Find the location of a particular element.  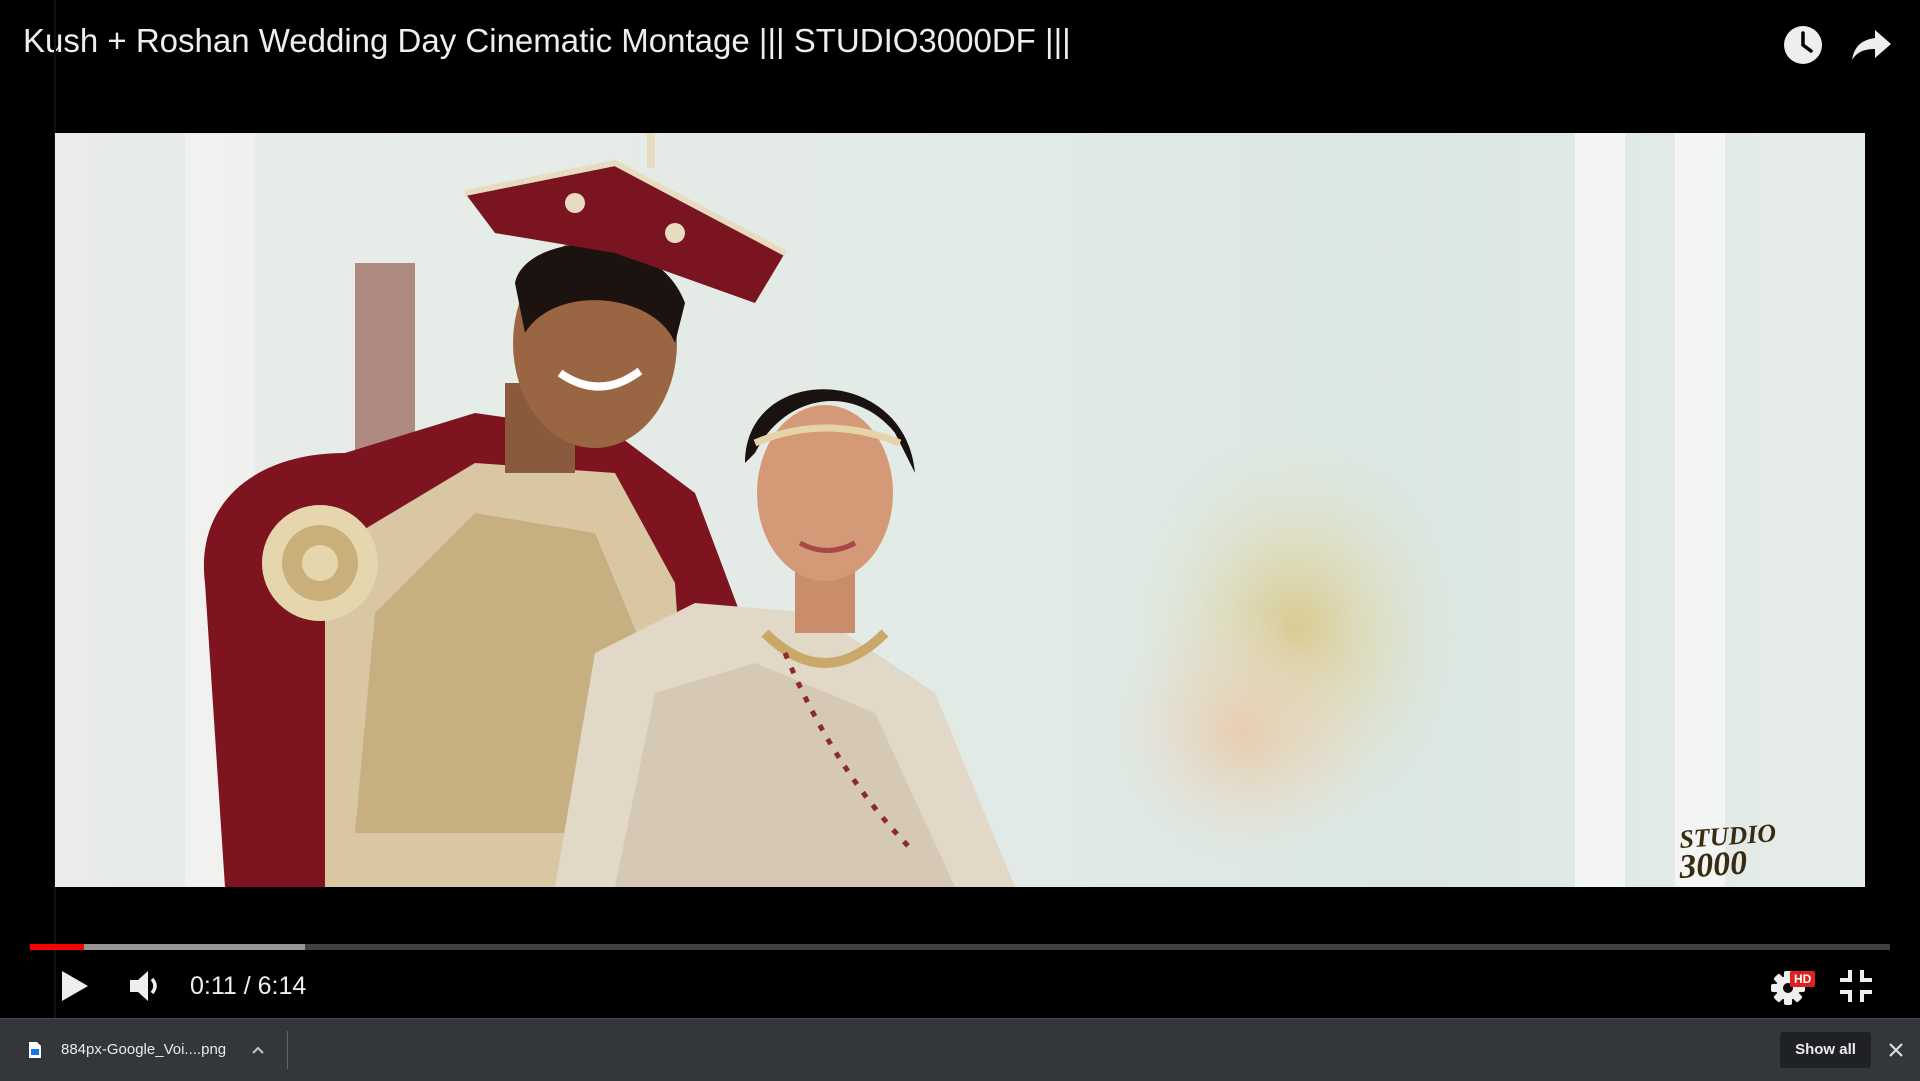

progress-played is located at coordinates (57, 947).